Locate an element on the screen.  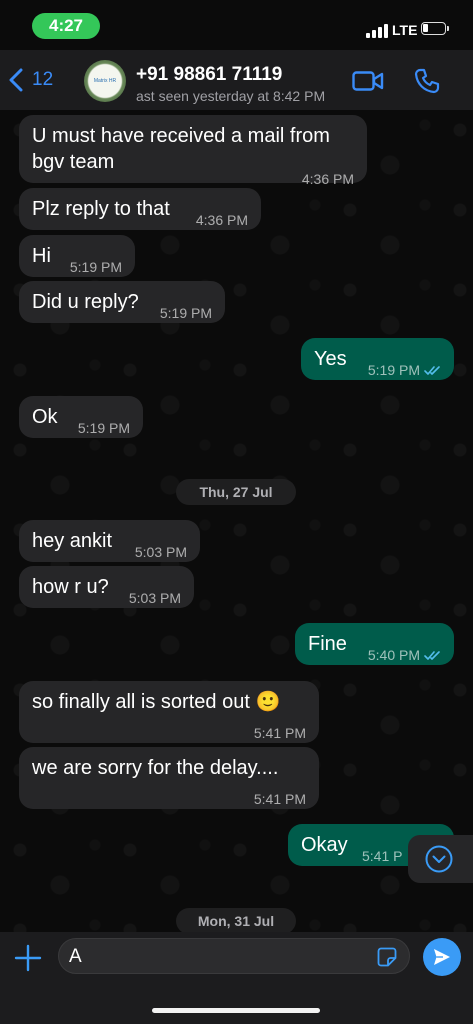
message-text: how r u? is located at coordinates (70, 587).